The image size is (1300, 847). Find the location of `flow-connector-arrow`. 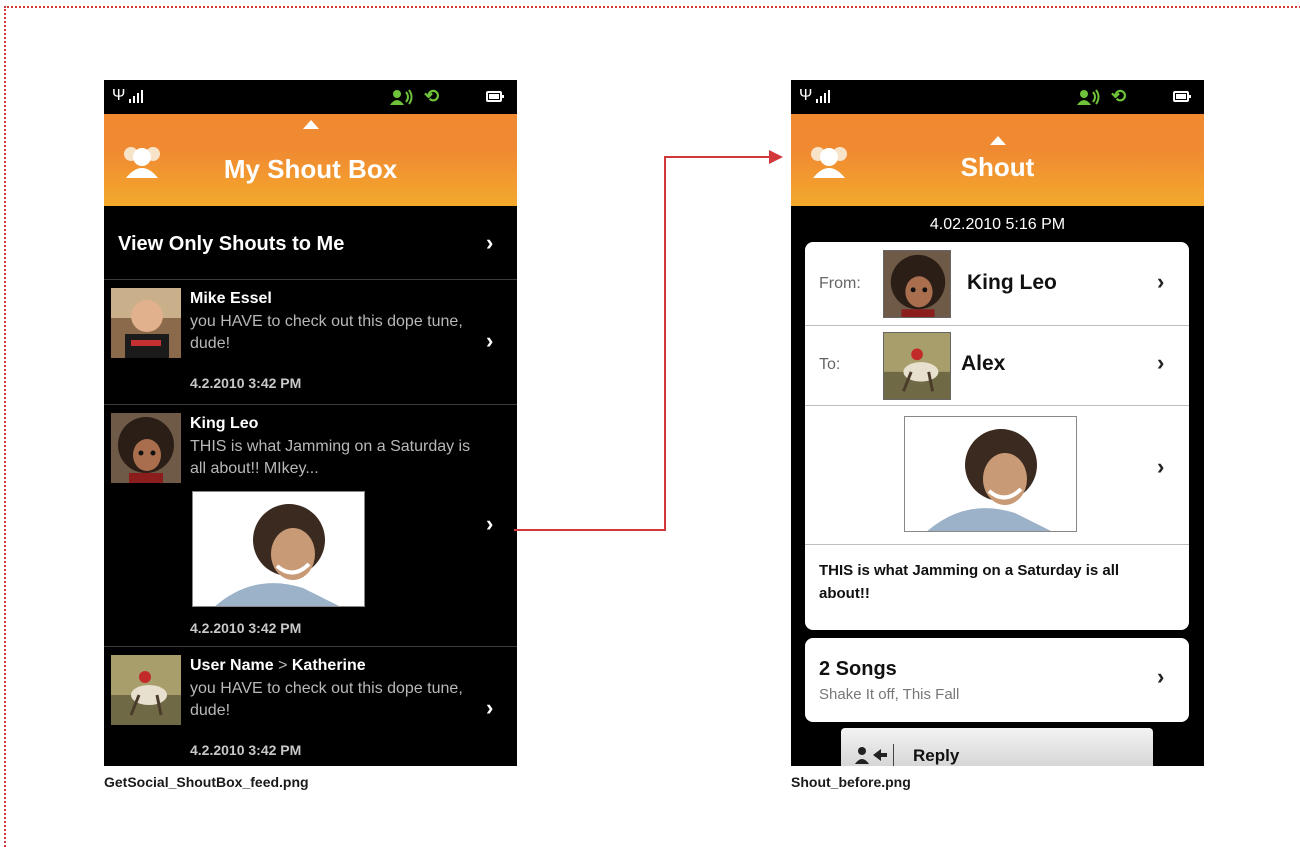

flow-connector-arrow is located at coordinates (648, 340).